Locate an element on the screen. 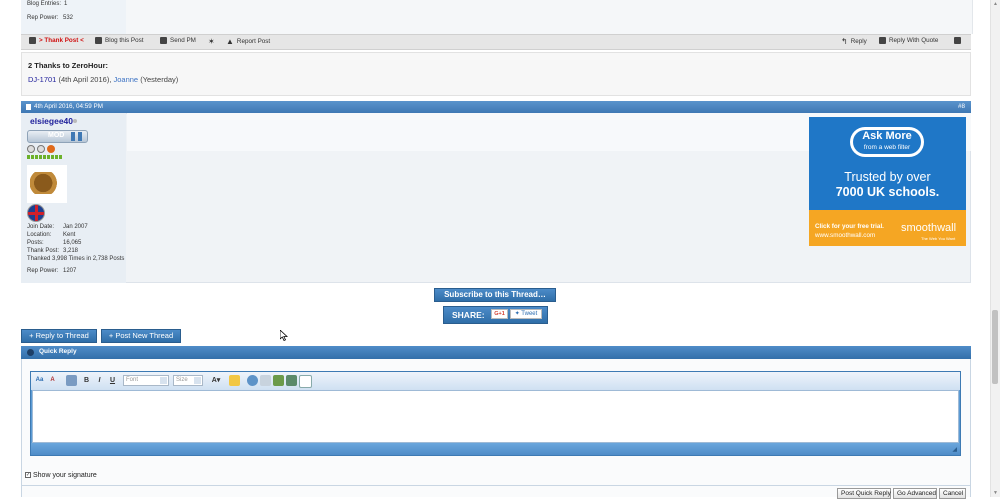 The image size is (1000, 499). bold-icon: B is located at coordinates (86, 380).